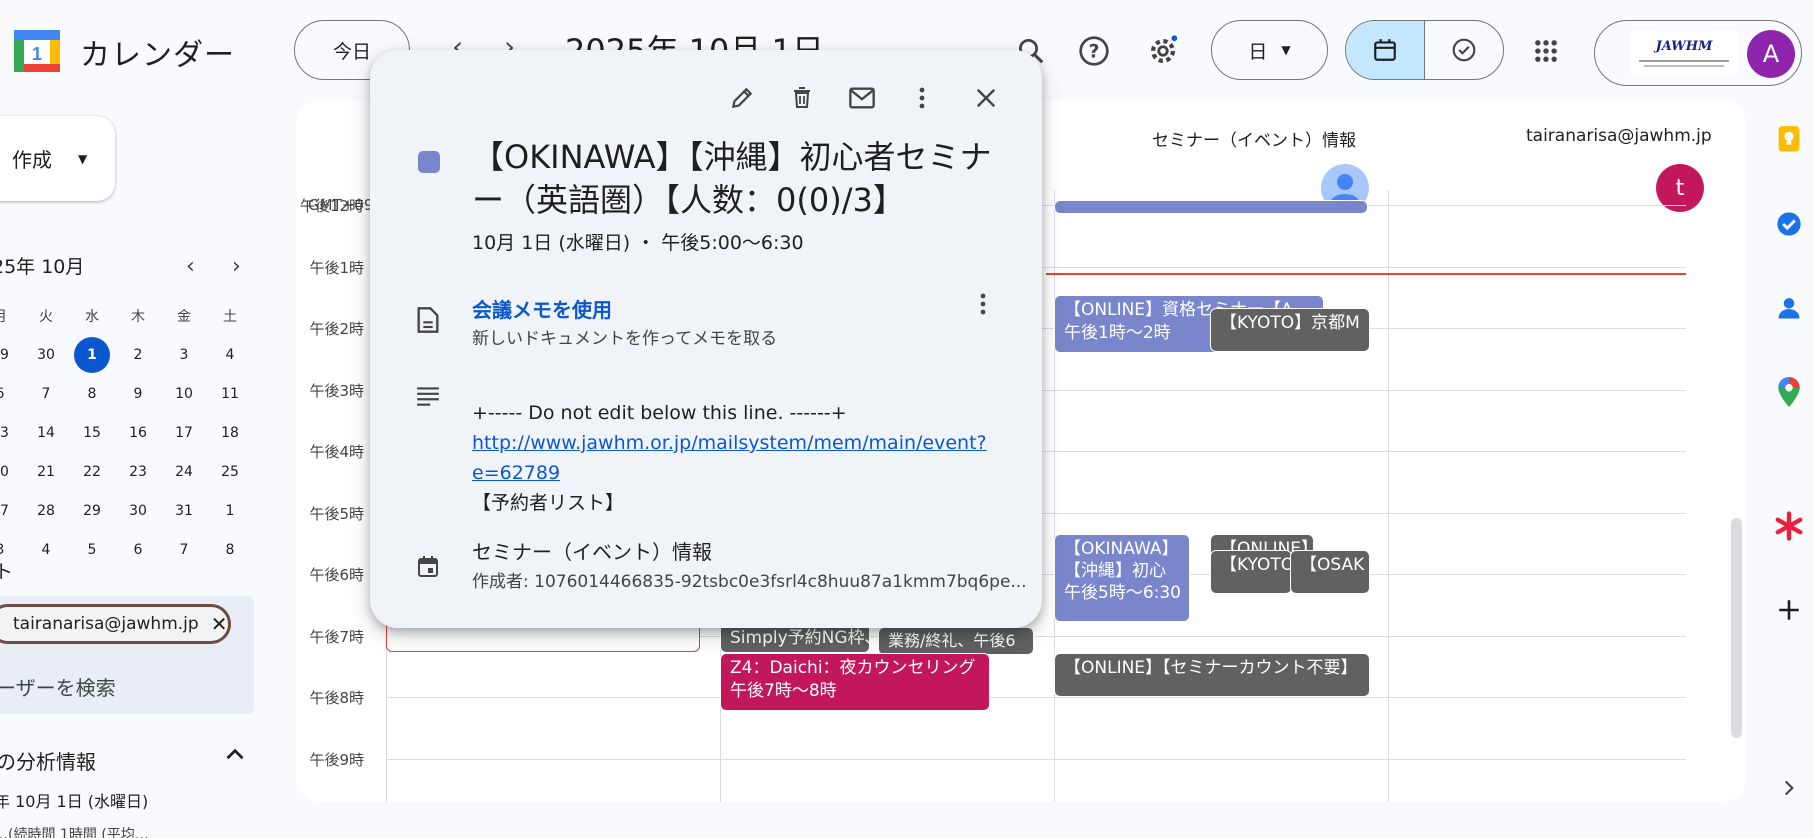  Describe the element at coordinates (986, 98) in the screenshot. I see `close-icon` at that location.